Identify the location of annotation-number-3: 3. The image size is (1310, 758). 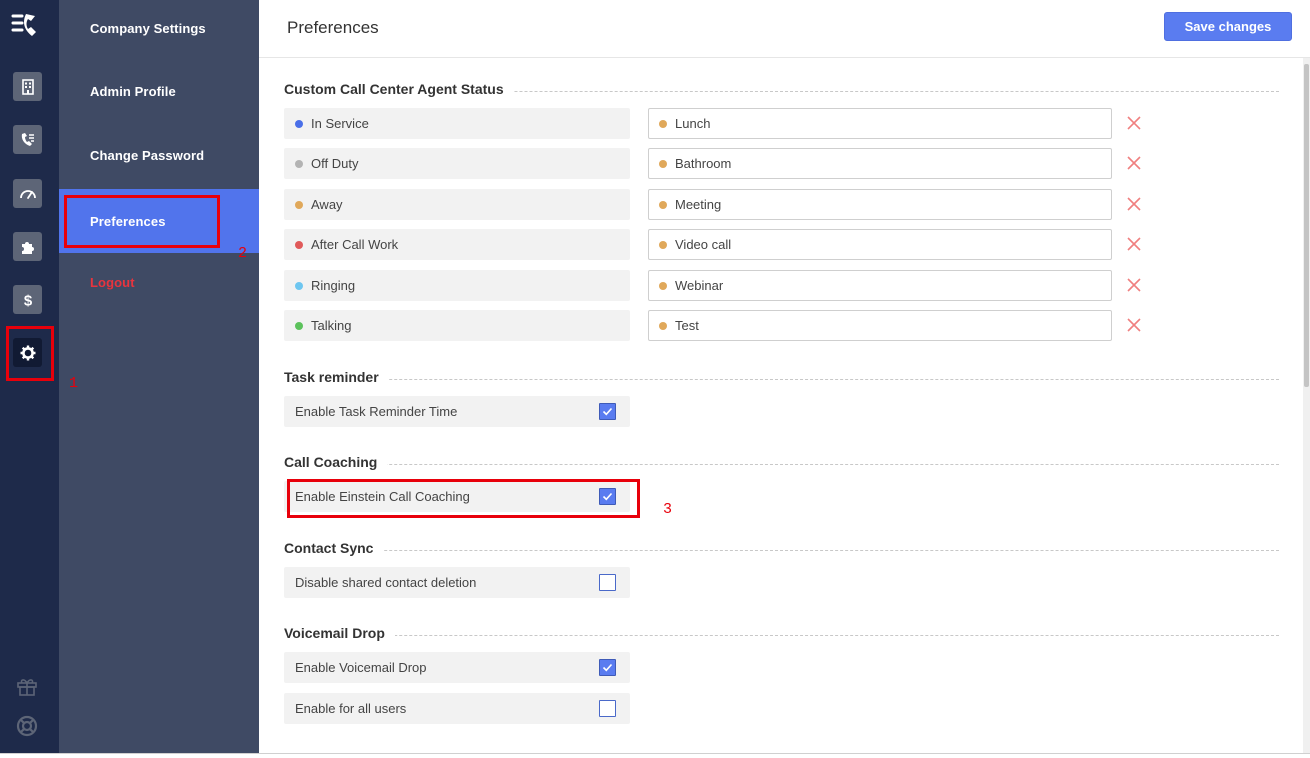
(668, 509).